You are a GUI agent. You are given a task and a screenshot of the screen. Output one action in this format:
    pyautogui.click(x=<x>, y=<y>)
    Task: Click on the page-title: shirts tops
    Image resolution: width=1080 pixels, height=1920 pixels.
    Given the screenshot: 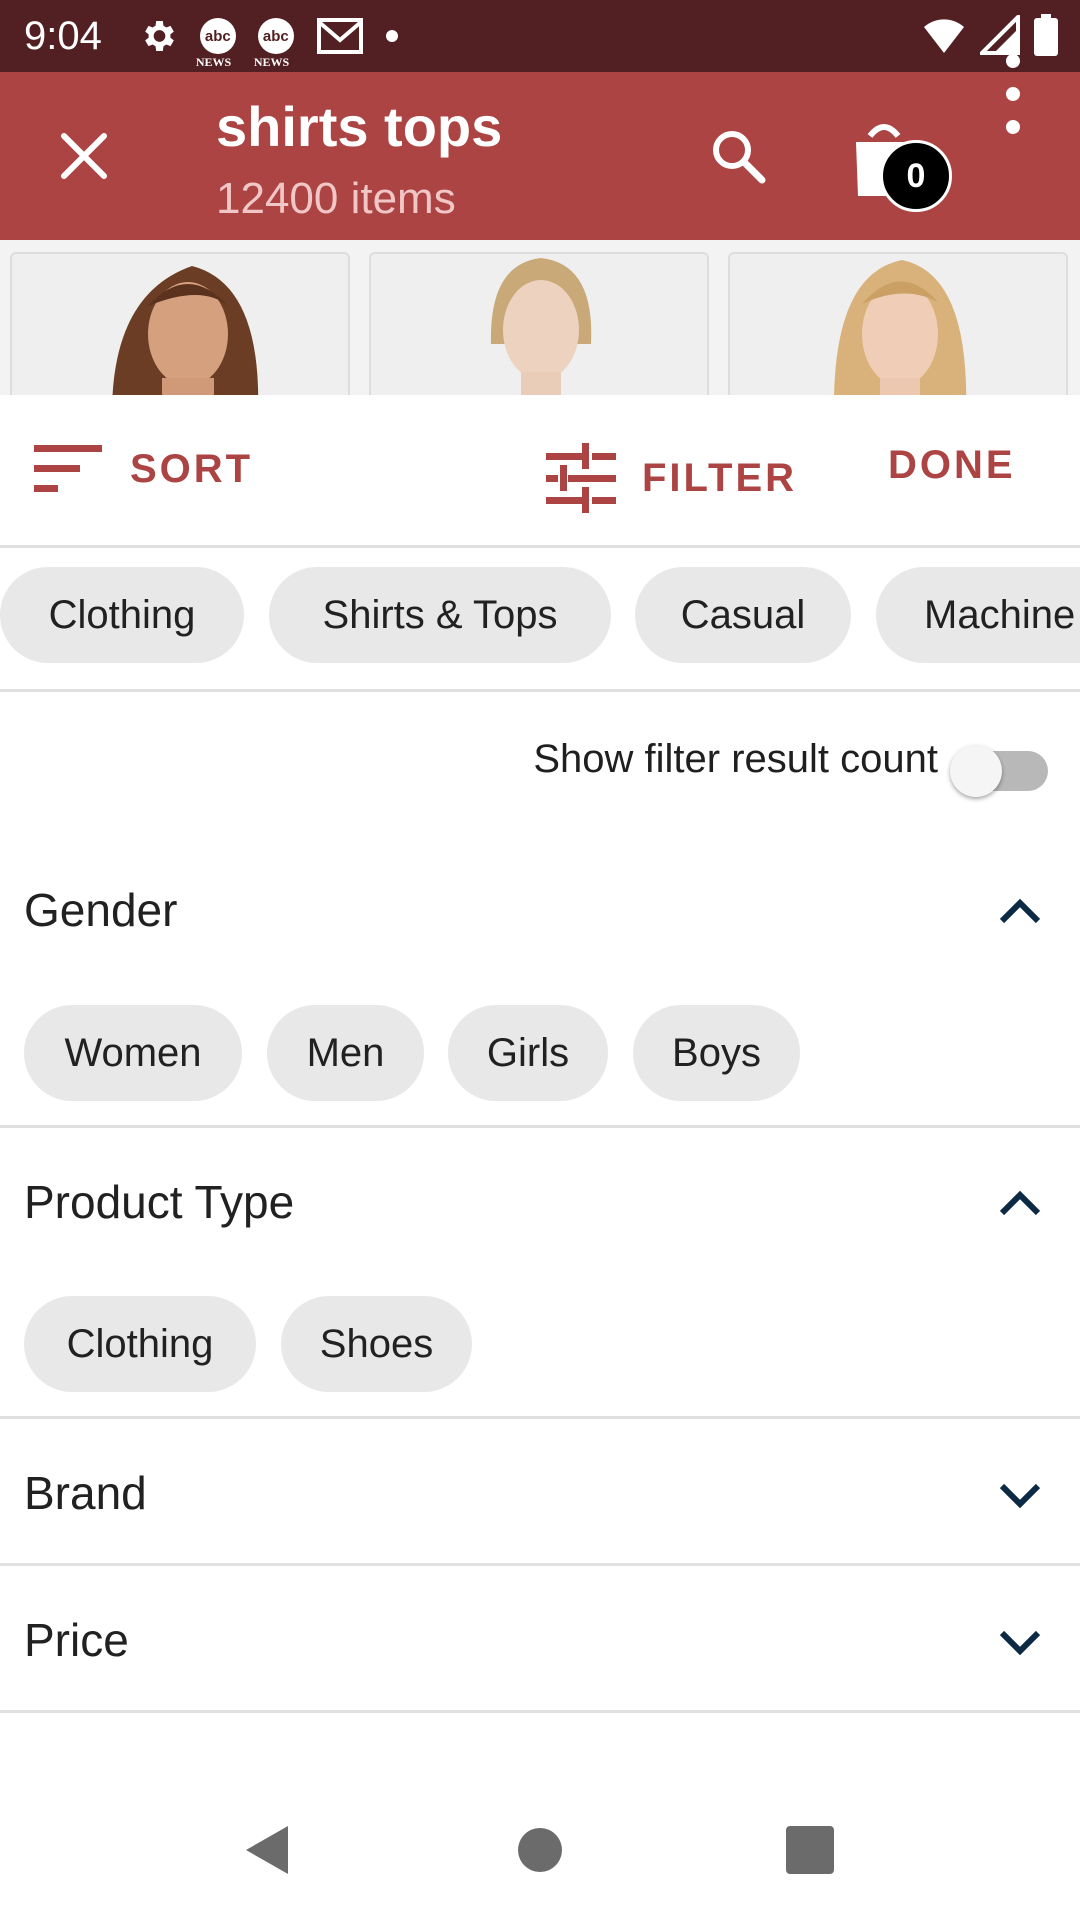 What is the action you would take?
    pyautogui.click(x=359, y=126)
    